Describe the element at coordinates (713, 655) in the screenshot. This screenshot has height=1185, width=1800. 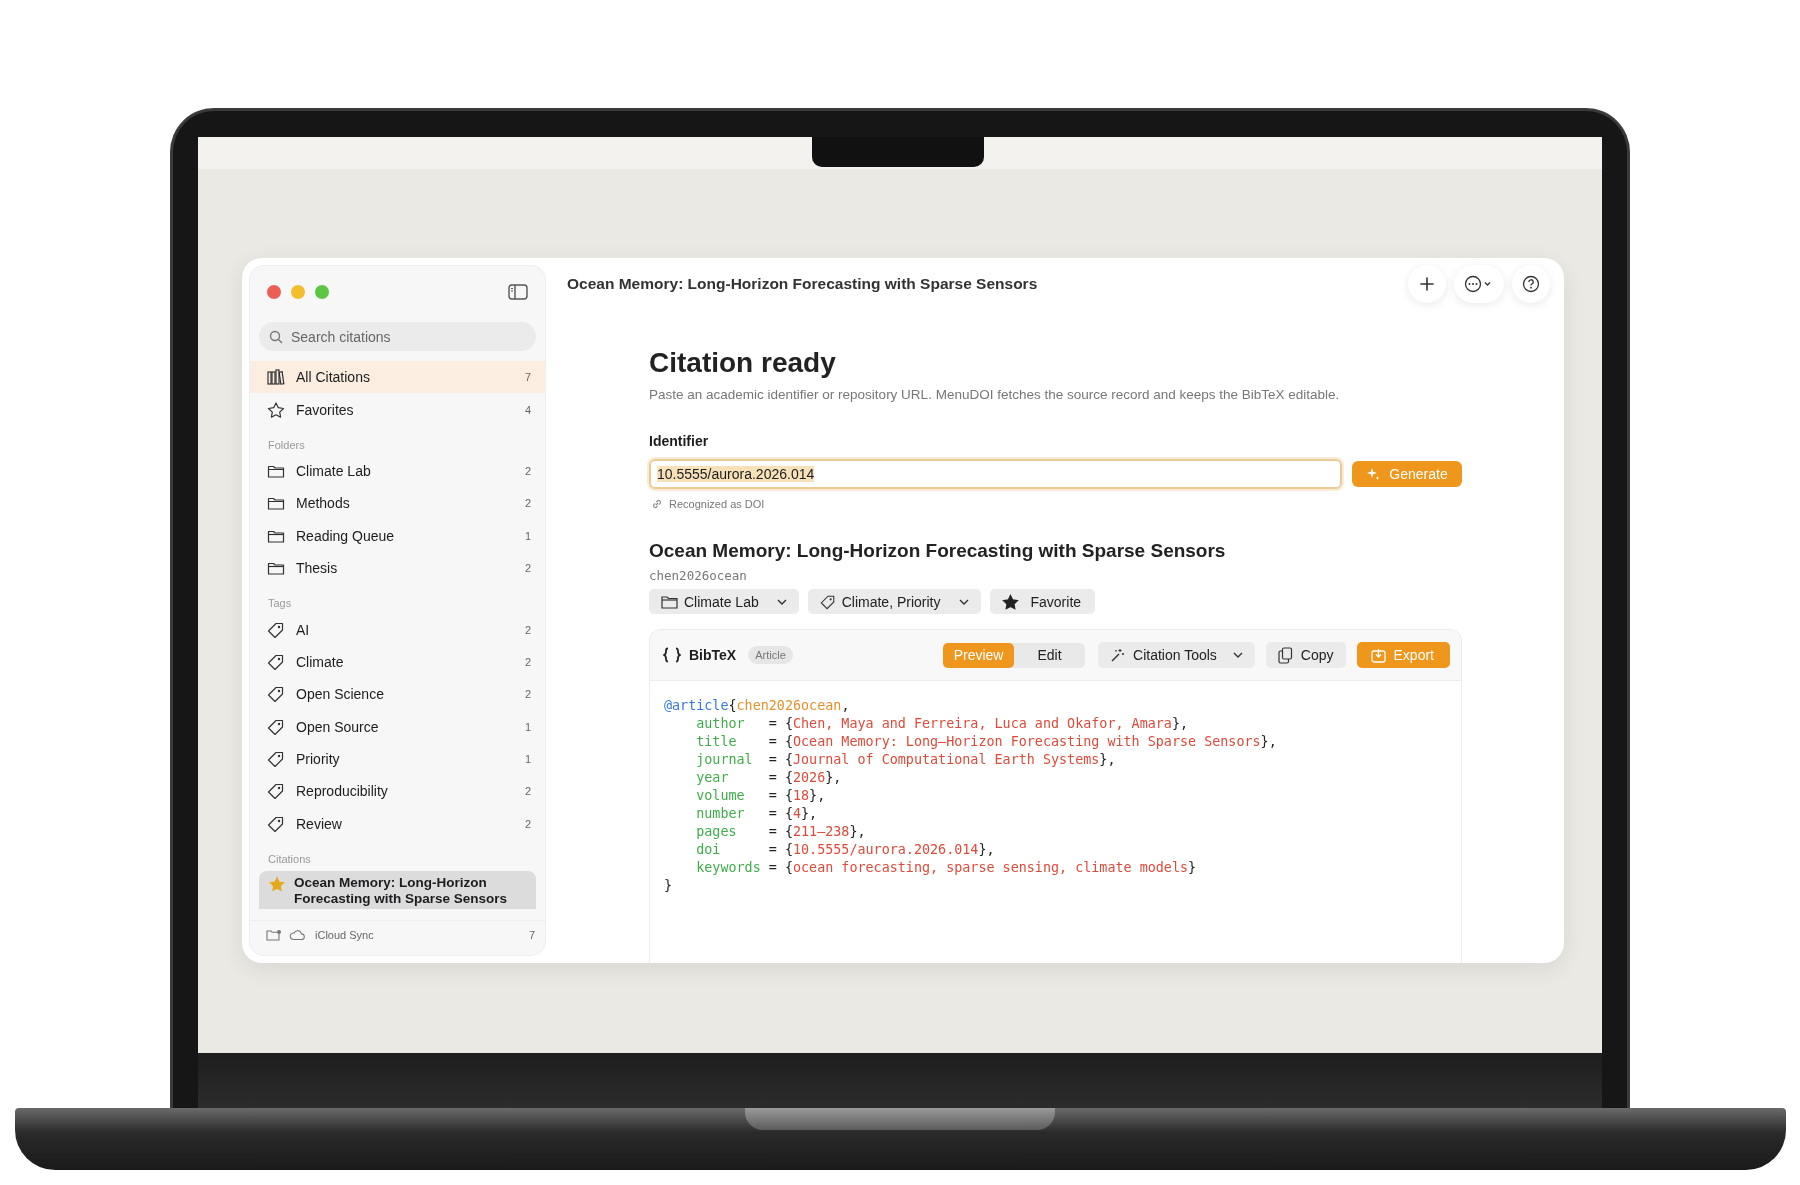
I see `panel-title: BibTeX` at that location.